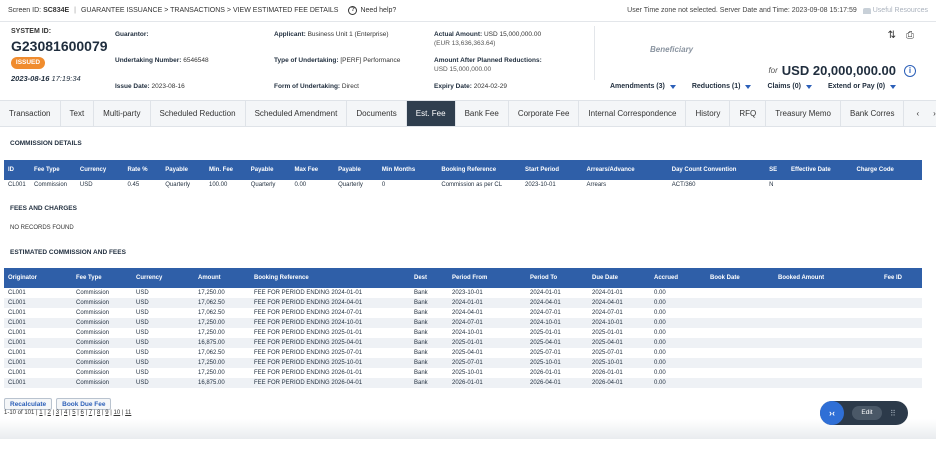 The height and width of the screenshot is (451, 936). Describe the element at coordinates (429, 383) in the screenshot. I see `table-cell: Bank` at that location.